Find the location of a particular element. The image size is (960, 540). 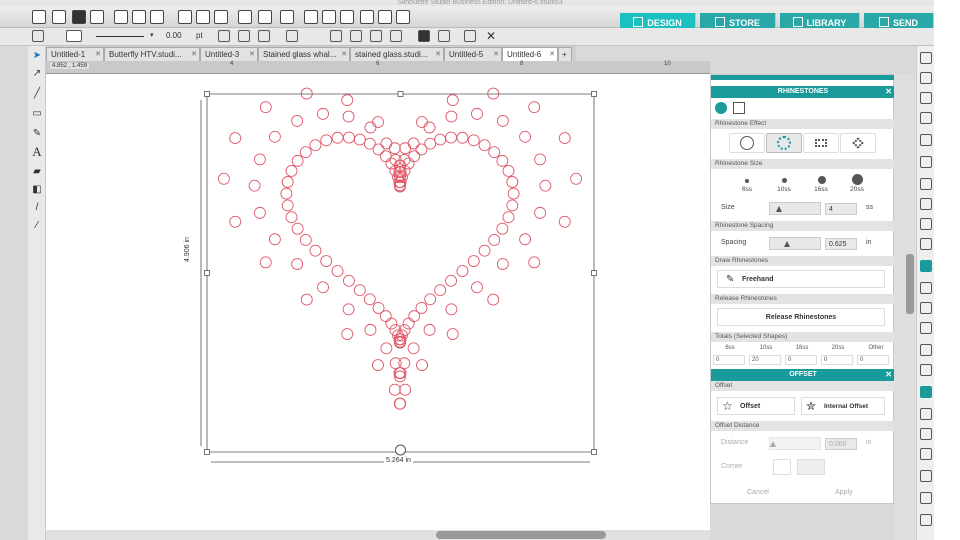

size-input: 4 is located at coordinates (841, 209).